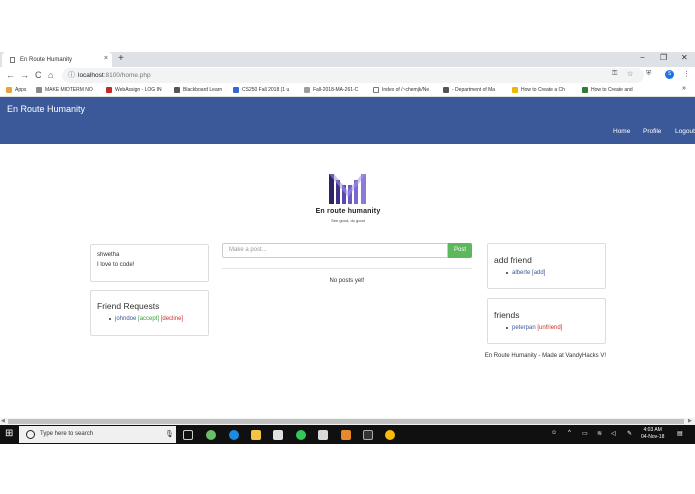 This screenshot has width=695, height=494. Describe the element at coordinates (406, 90) in the screenshot. I see `bookmark-label: Index of /~chemjk/Ne` at that location.